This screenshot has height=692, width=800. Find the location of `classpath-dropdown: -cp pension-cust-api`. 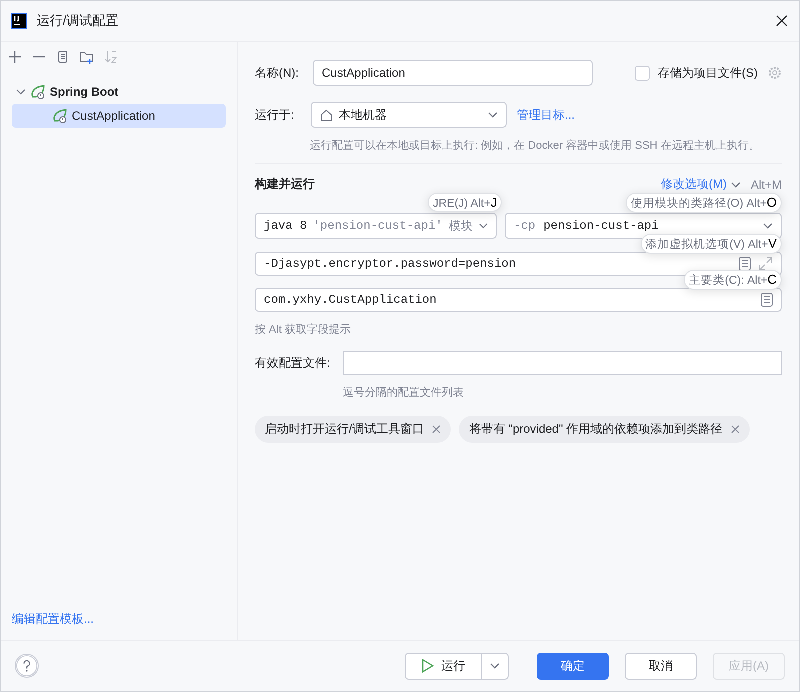

classpath-dropdown: -cp pension-cust-api is located at coordinates (643, 226).